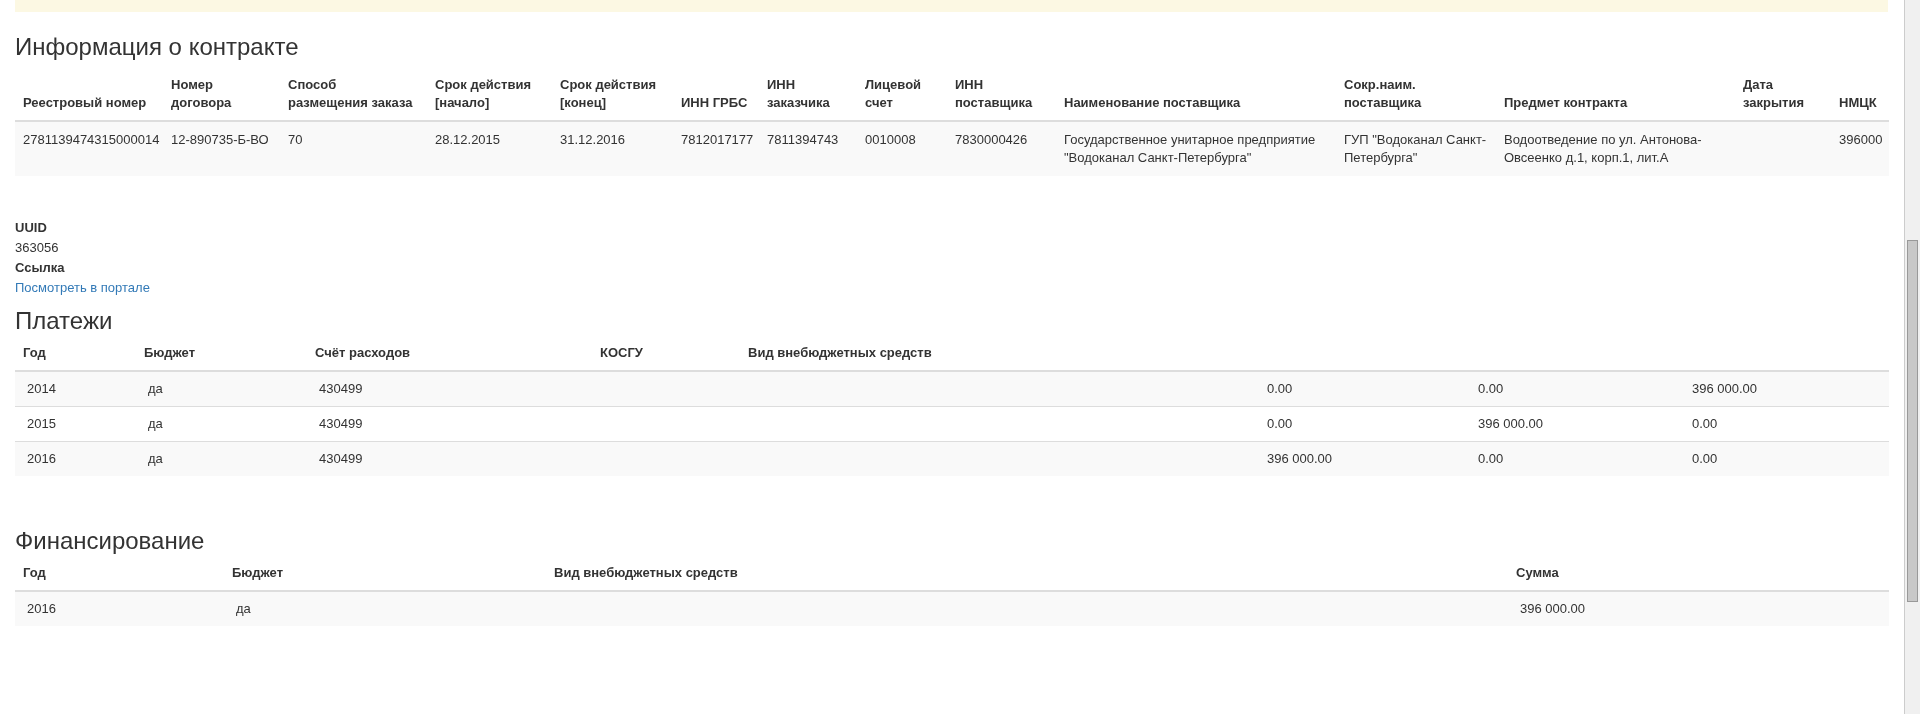 The width and height of the screenshot is (1920, 714). Describe the element at coordinates (64, 321) in the screenshot. I see `section-title: Платежи` at that location.